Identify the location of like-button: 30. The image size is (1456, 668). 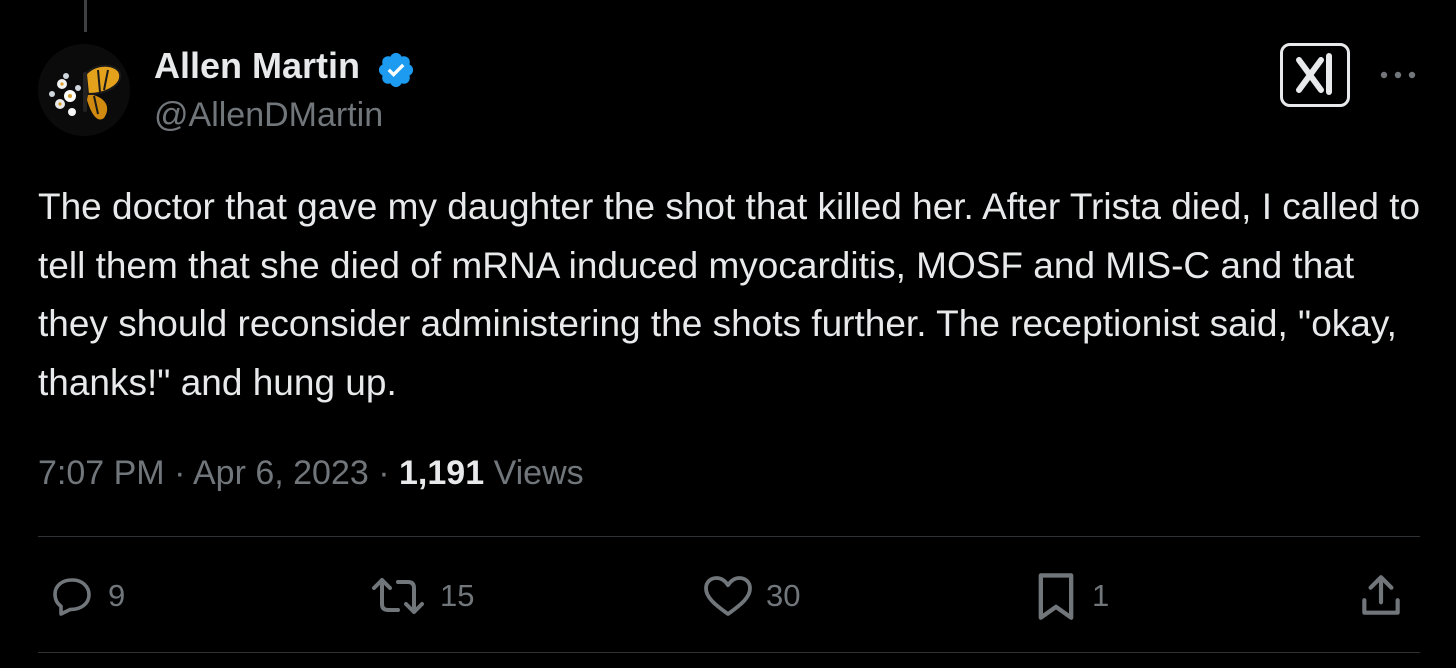
(751, 596).